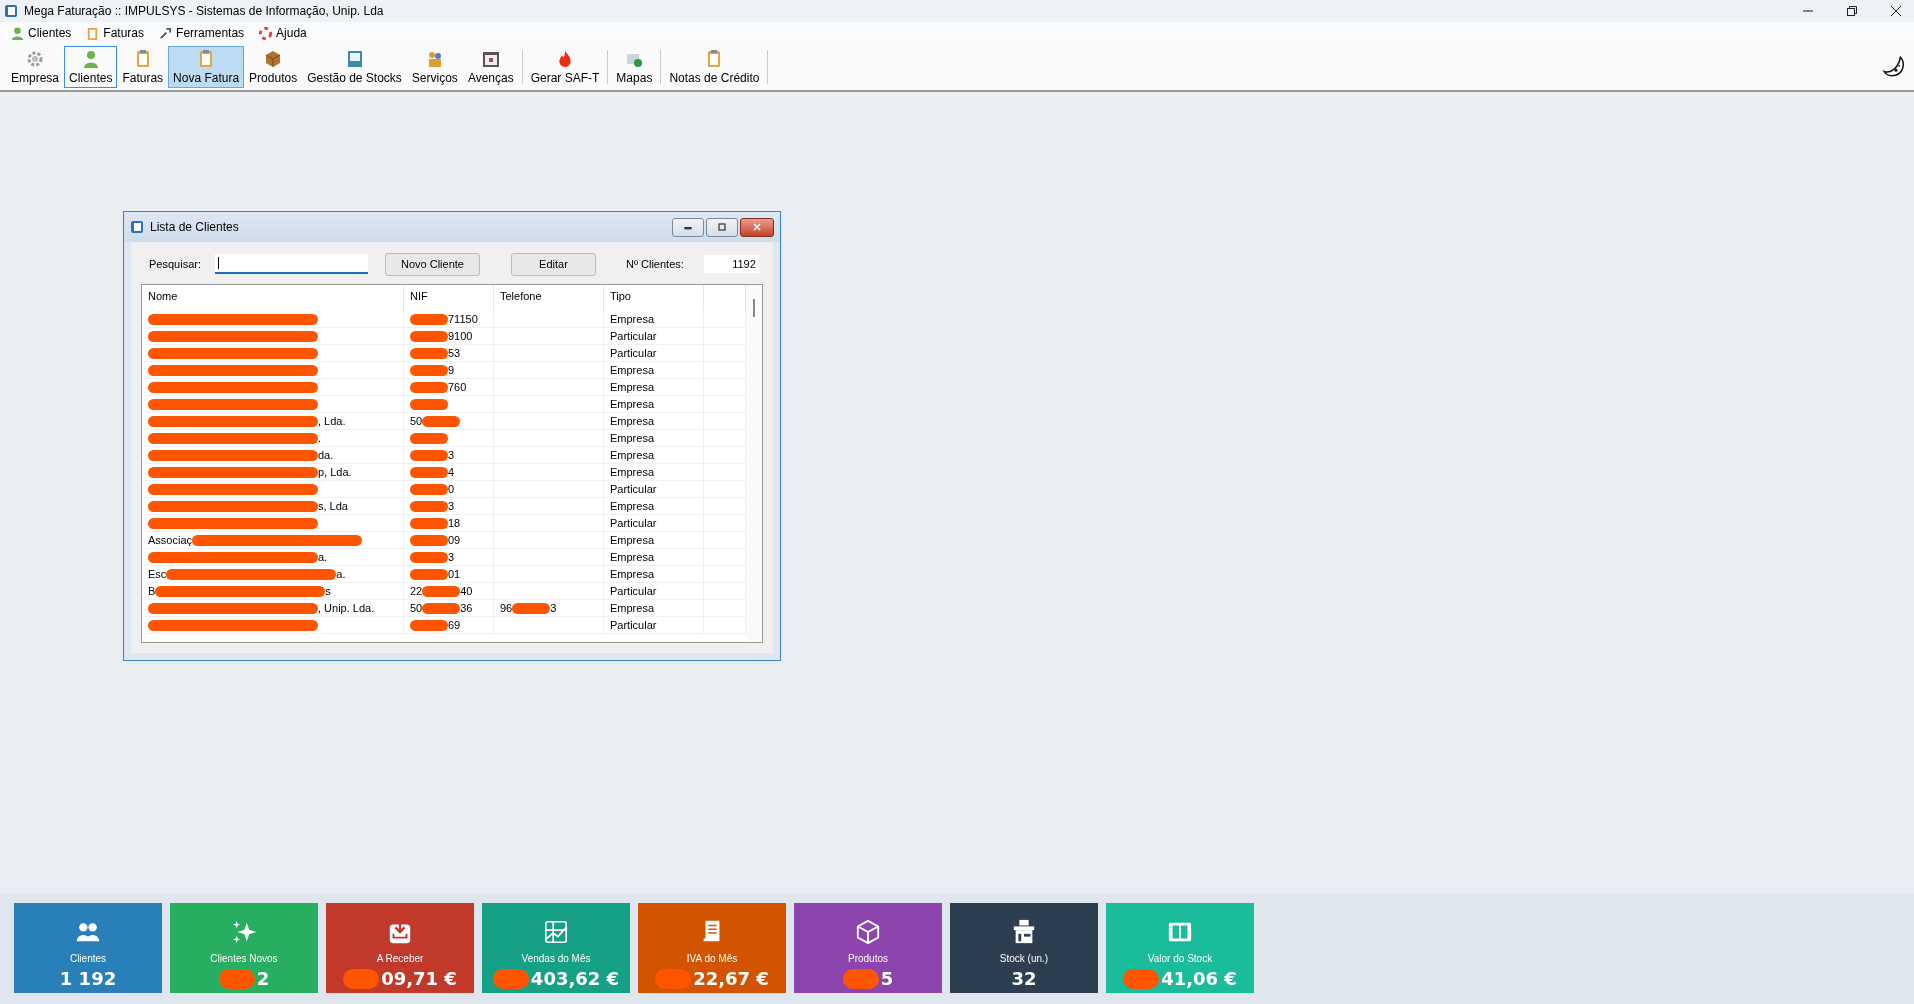 The image size is (1914, 1004). Describe the element at coordinates (868, 932) in the screenshot. I see `box-icon` at that location.